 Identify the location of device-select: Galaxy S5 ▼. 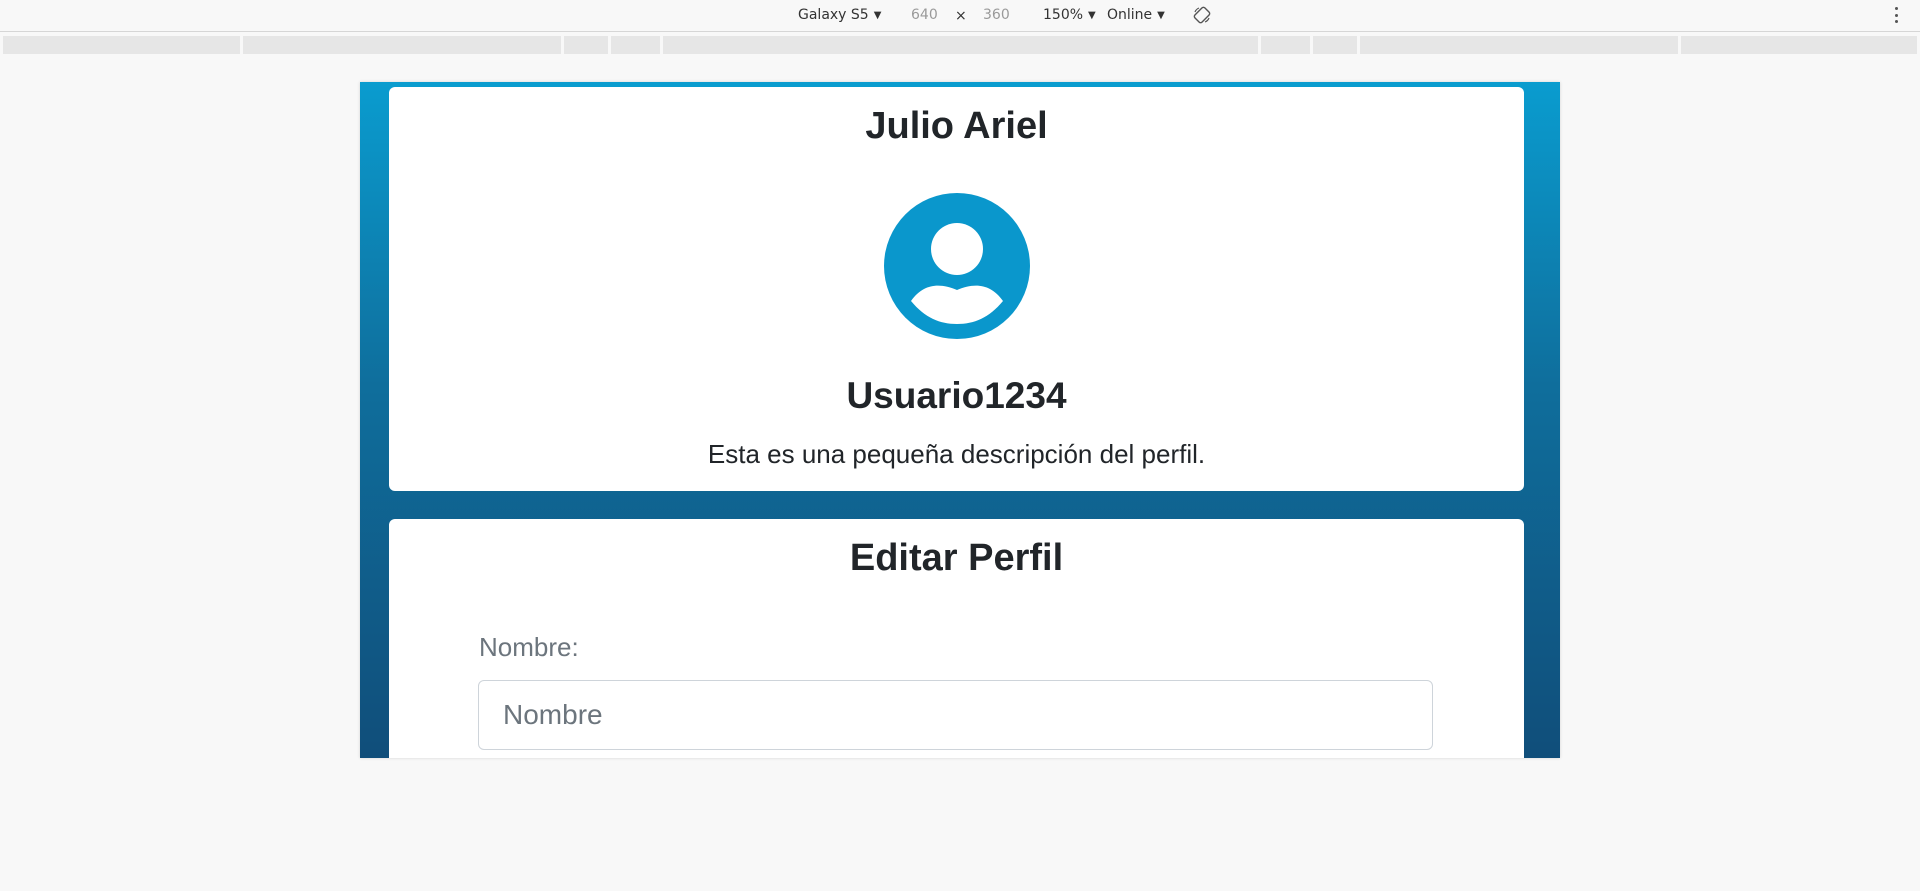
(839, 15).